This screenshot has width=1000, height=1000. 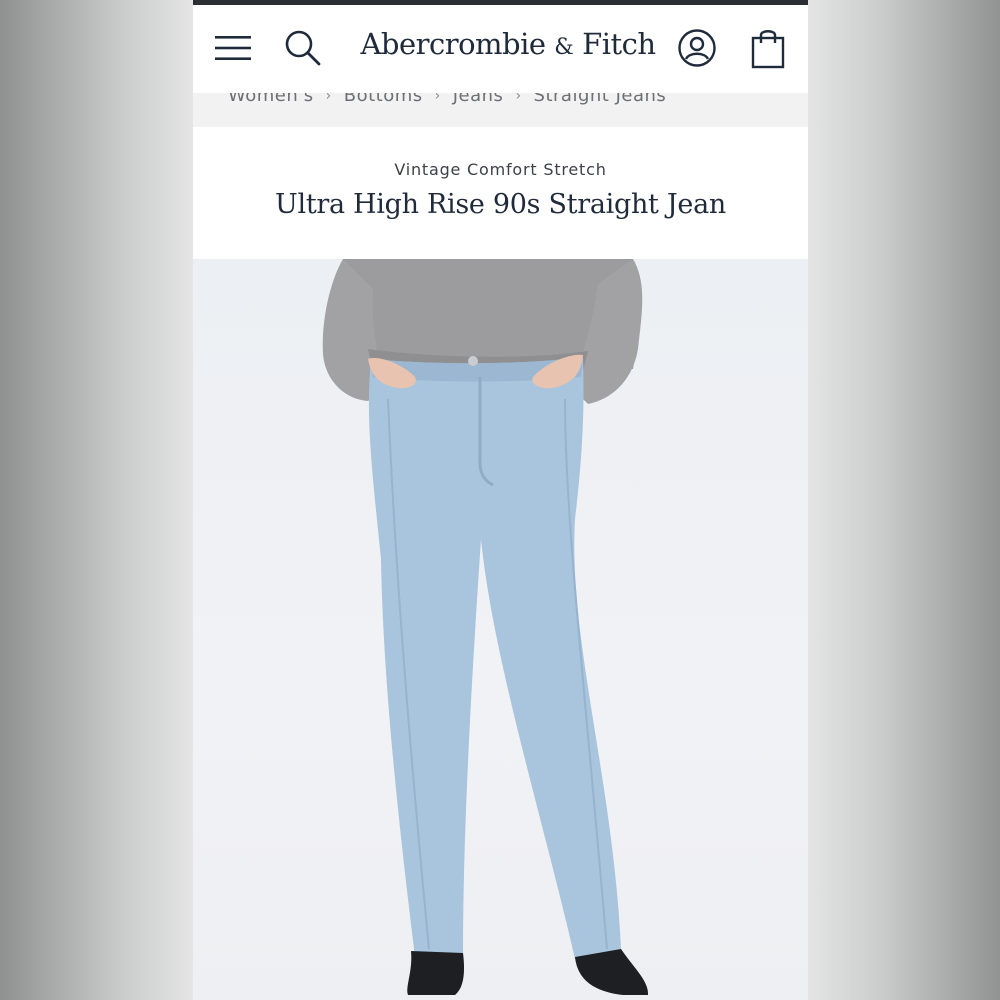 What do you see at coordinates (500, 204) in the screenshot?
I see `product-title: Ultra High Rise 90s Straight Jean` at bounding box center [500, 204].